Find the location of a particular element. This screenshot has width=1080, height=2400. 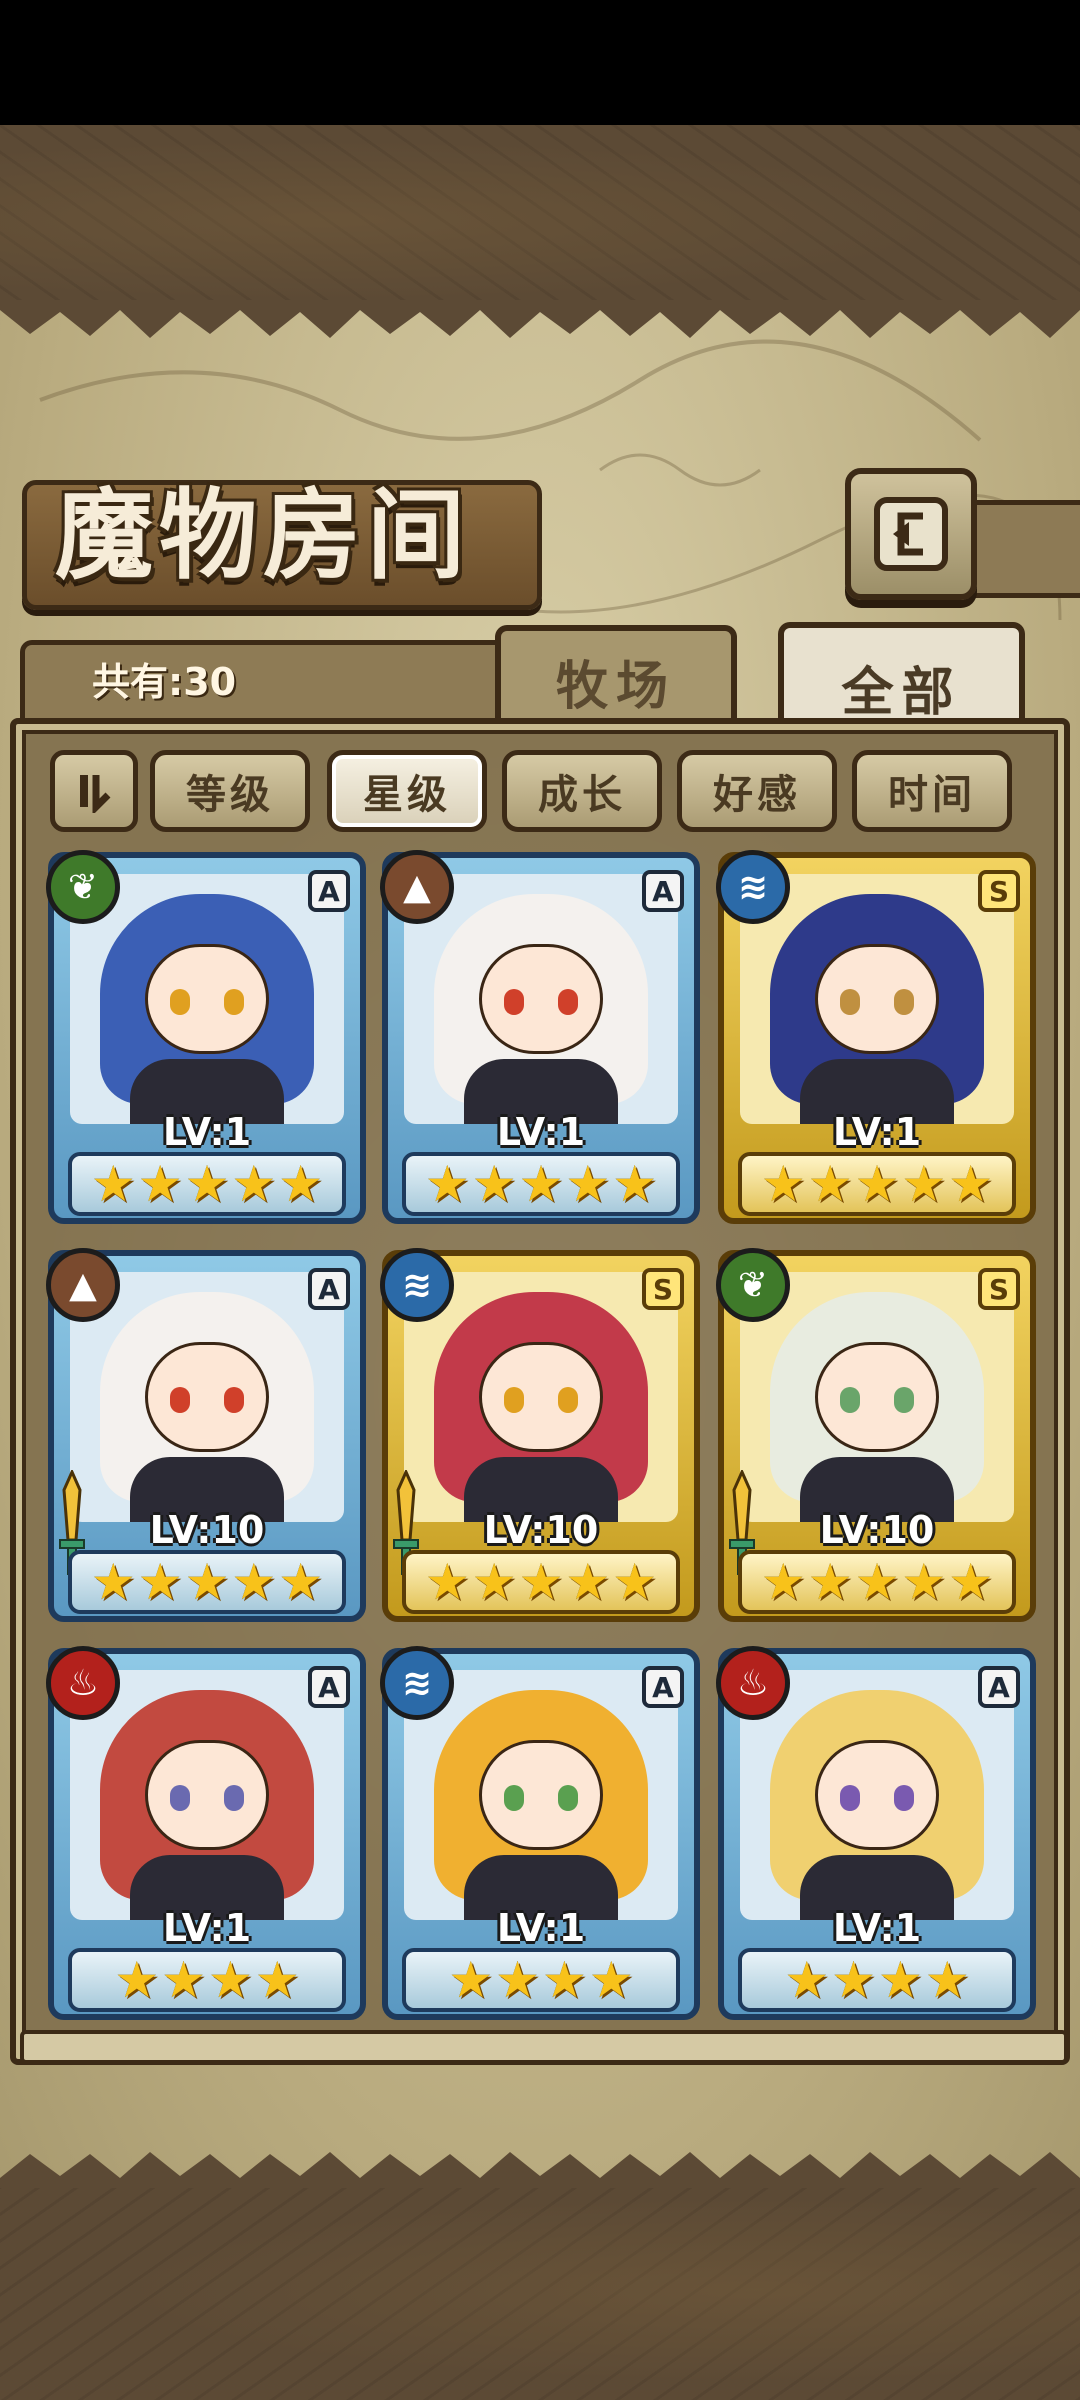

monster-card: ≋ S LV:1 ★ ★ ★ ★ ★ is located at coordinates (876, 1037).